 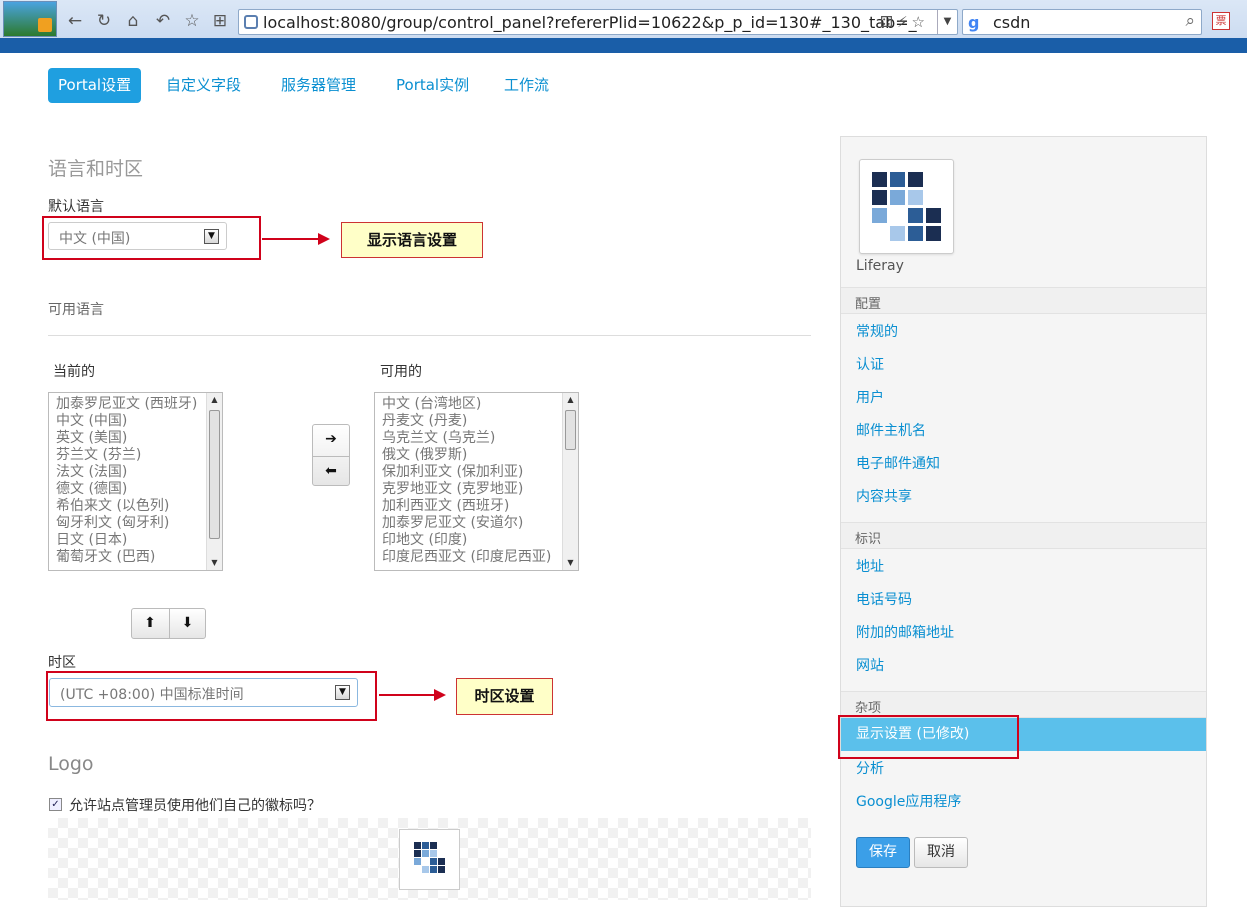 What do you see at coordinates (251, 22) in the screenshot?
I see `page-info-icon` at bounding box center [251, 22].